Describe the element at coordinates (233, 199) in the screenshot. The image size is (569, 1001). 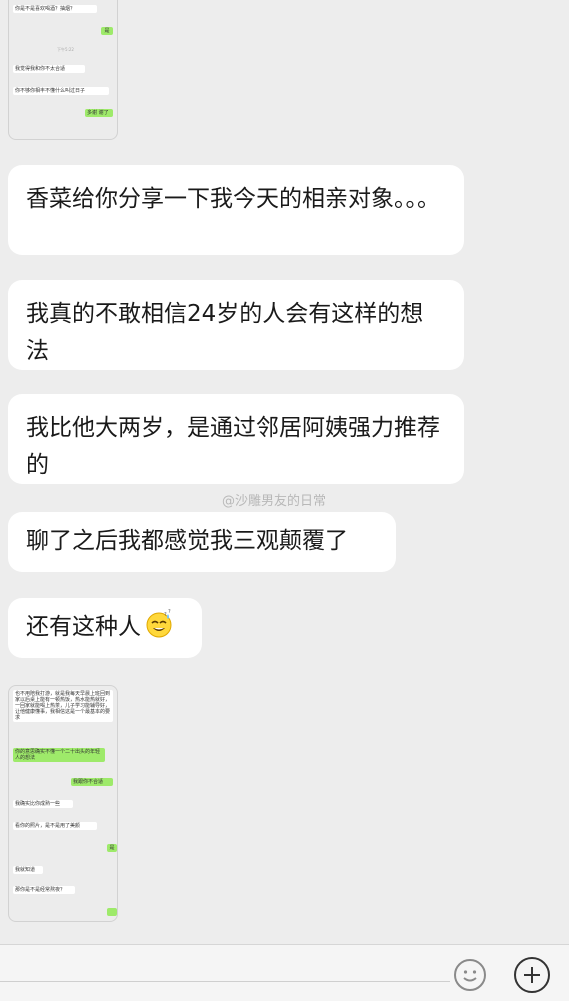
I see `message-text: 香菜给你分享一下我今天的相亲对象。。。` at that location.